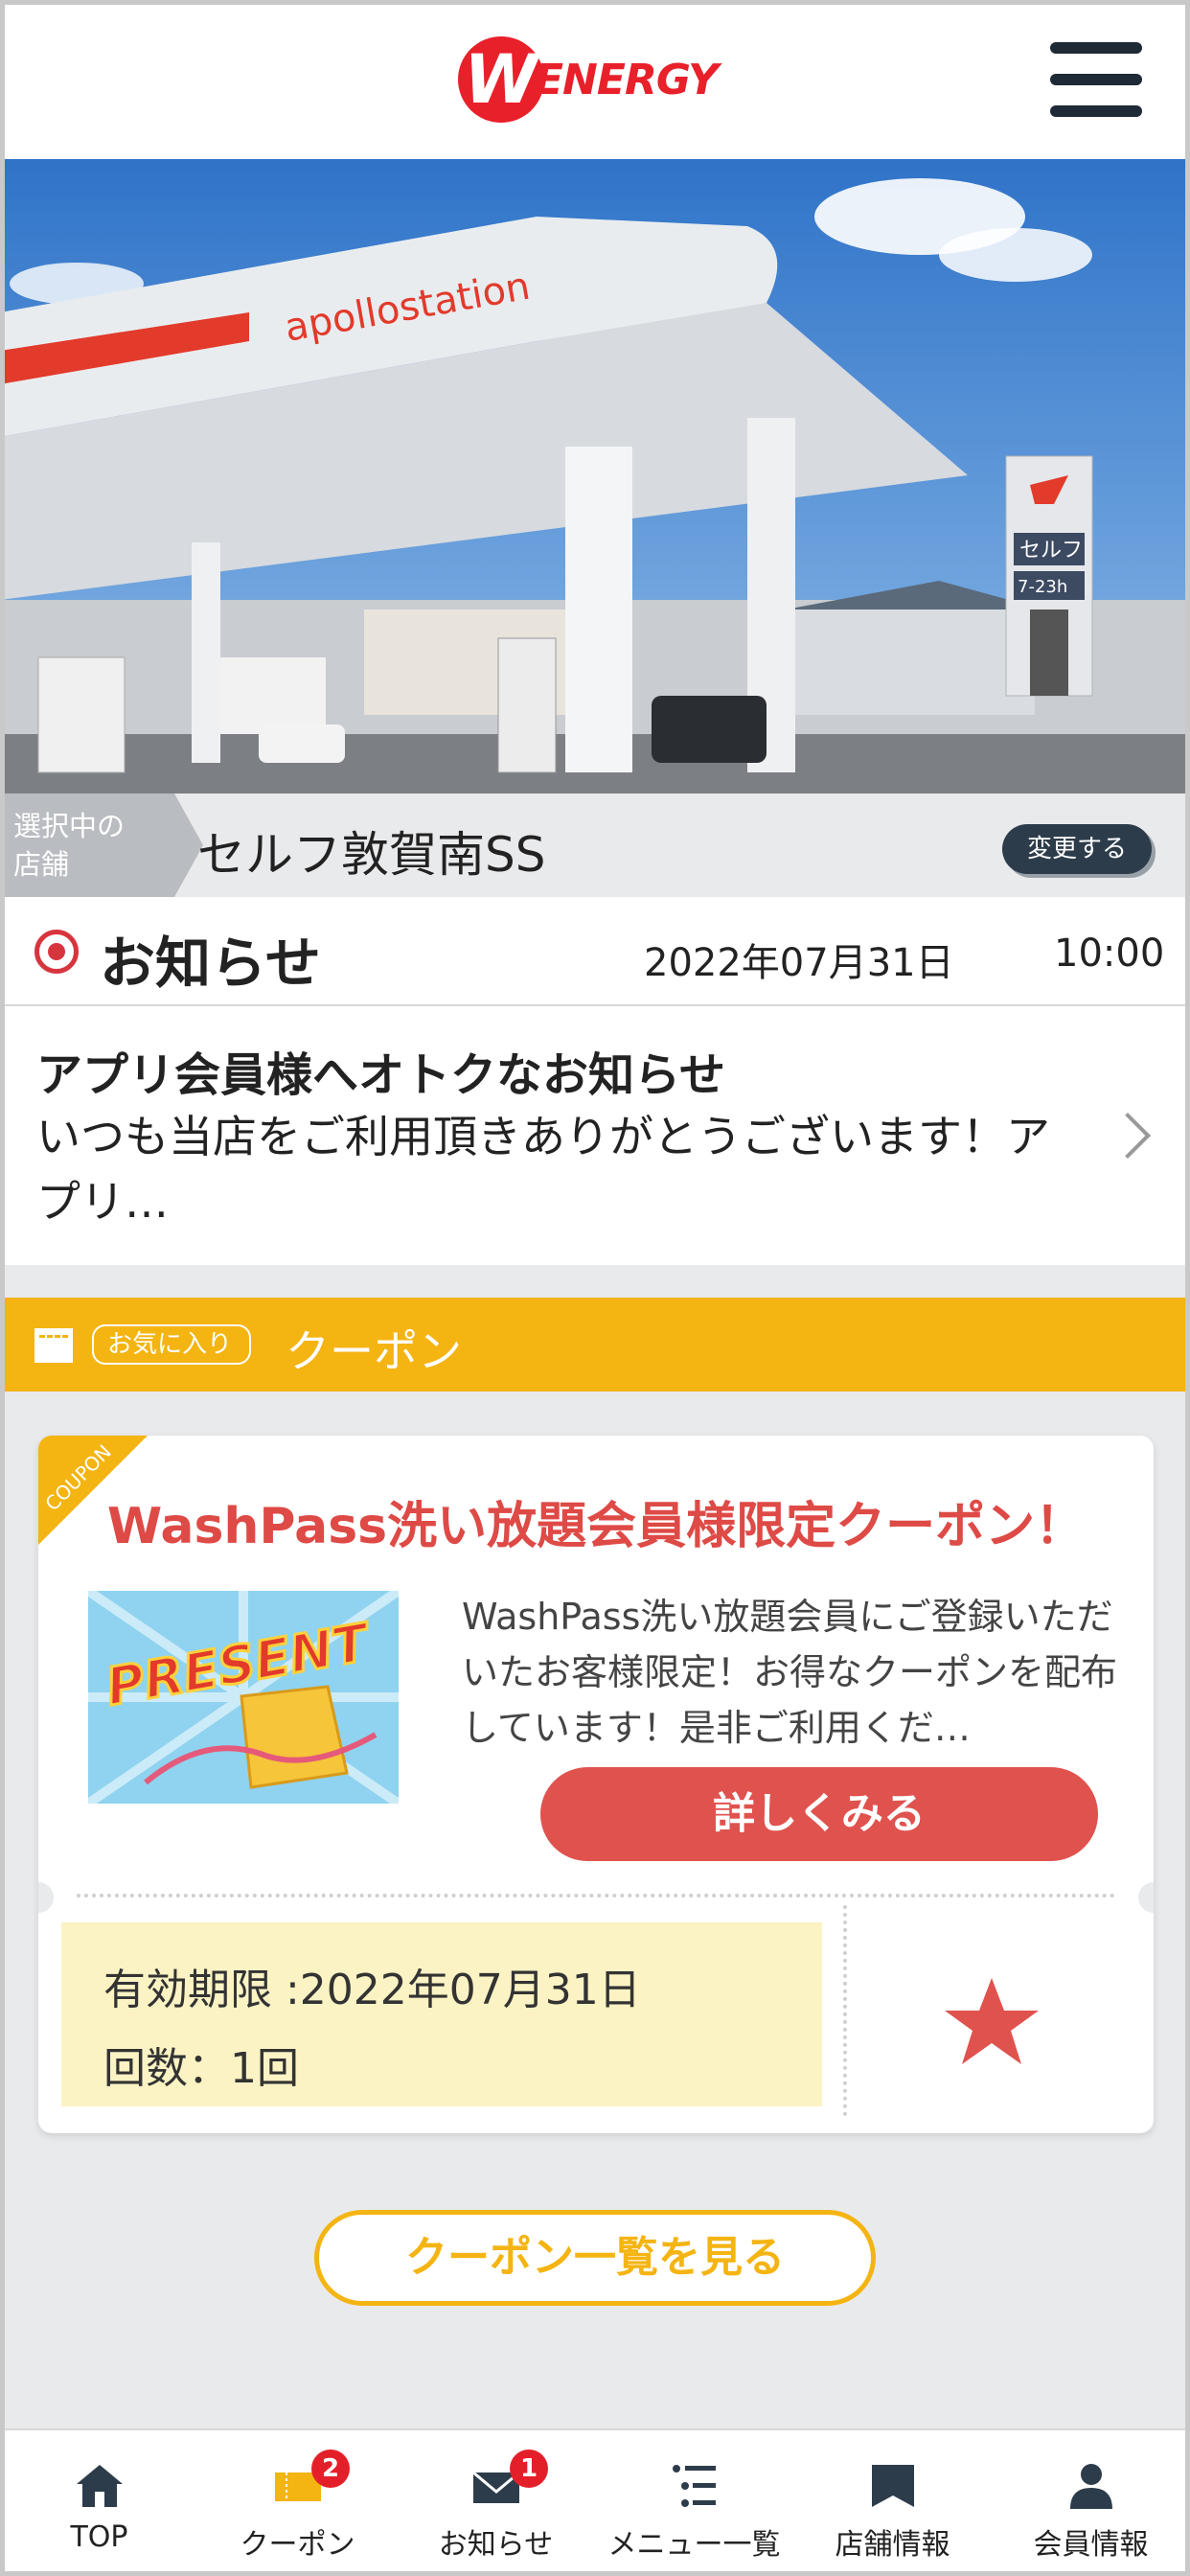 Image resolution: width=1190 pixels, height=2576 pixels. Describe the element at coordinates (201, 2068) in the screenshot. I see `coupon-count: 回数：1回` at that location.